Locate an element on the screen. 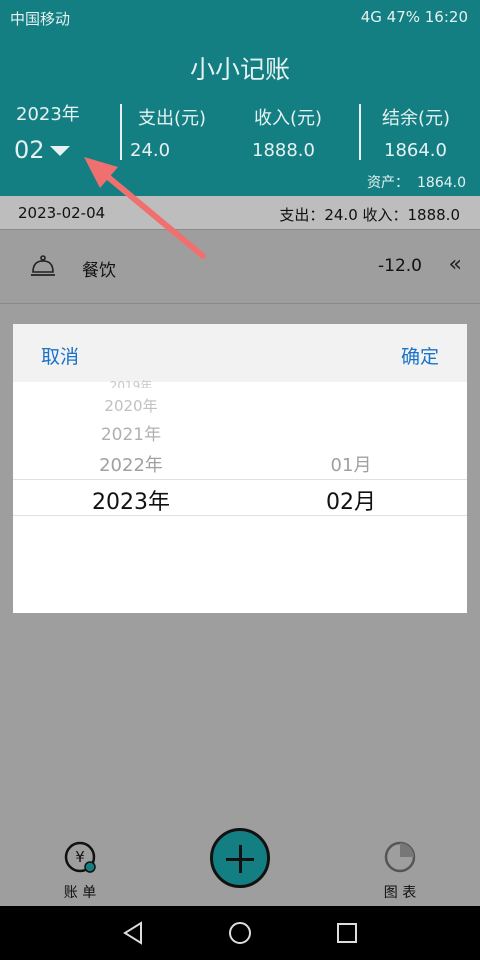 Image resolution: width=480 pixels, height=960 pixels. recents-icon is located at coordinates (347, 933).